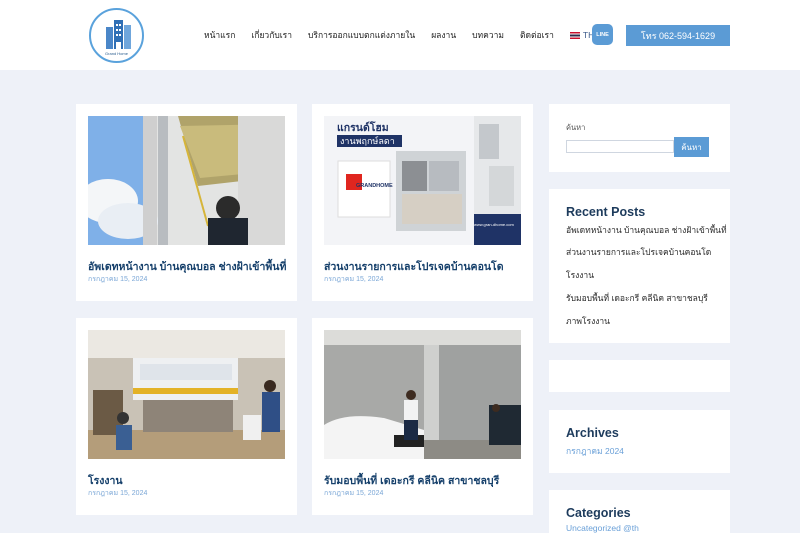  Describe the element at coordinates (574, 35) in the screenshot. I see `thai-flag-icon` at that location.